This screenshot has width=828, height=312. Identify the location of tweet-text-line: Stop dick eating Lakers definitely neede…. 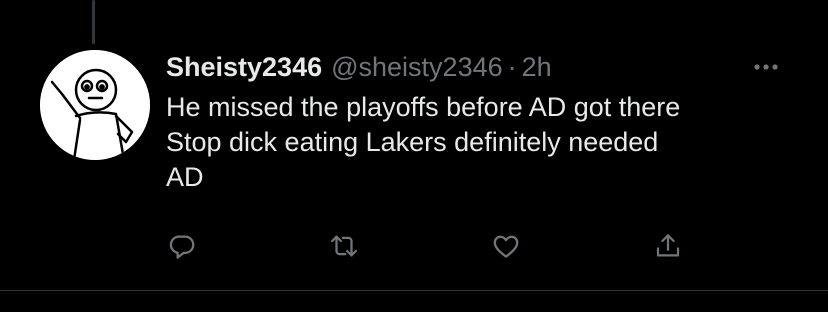
(412, 142).